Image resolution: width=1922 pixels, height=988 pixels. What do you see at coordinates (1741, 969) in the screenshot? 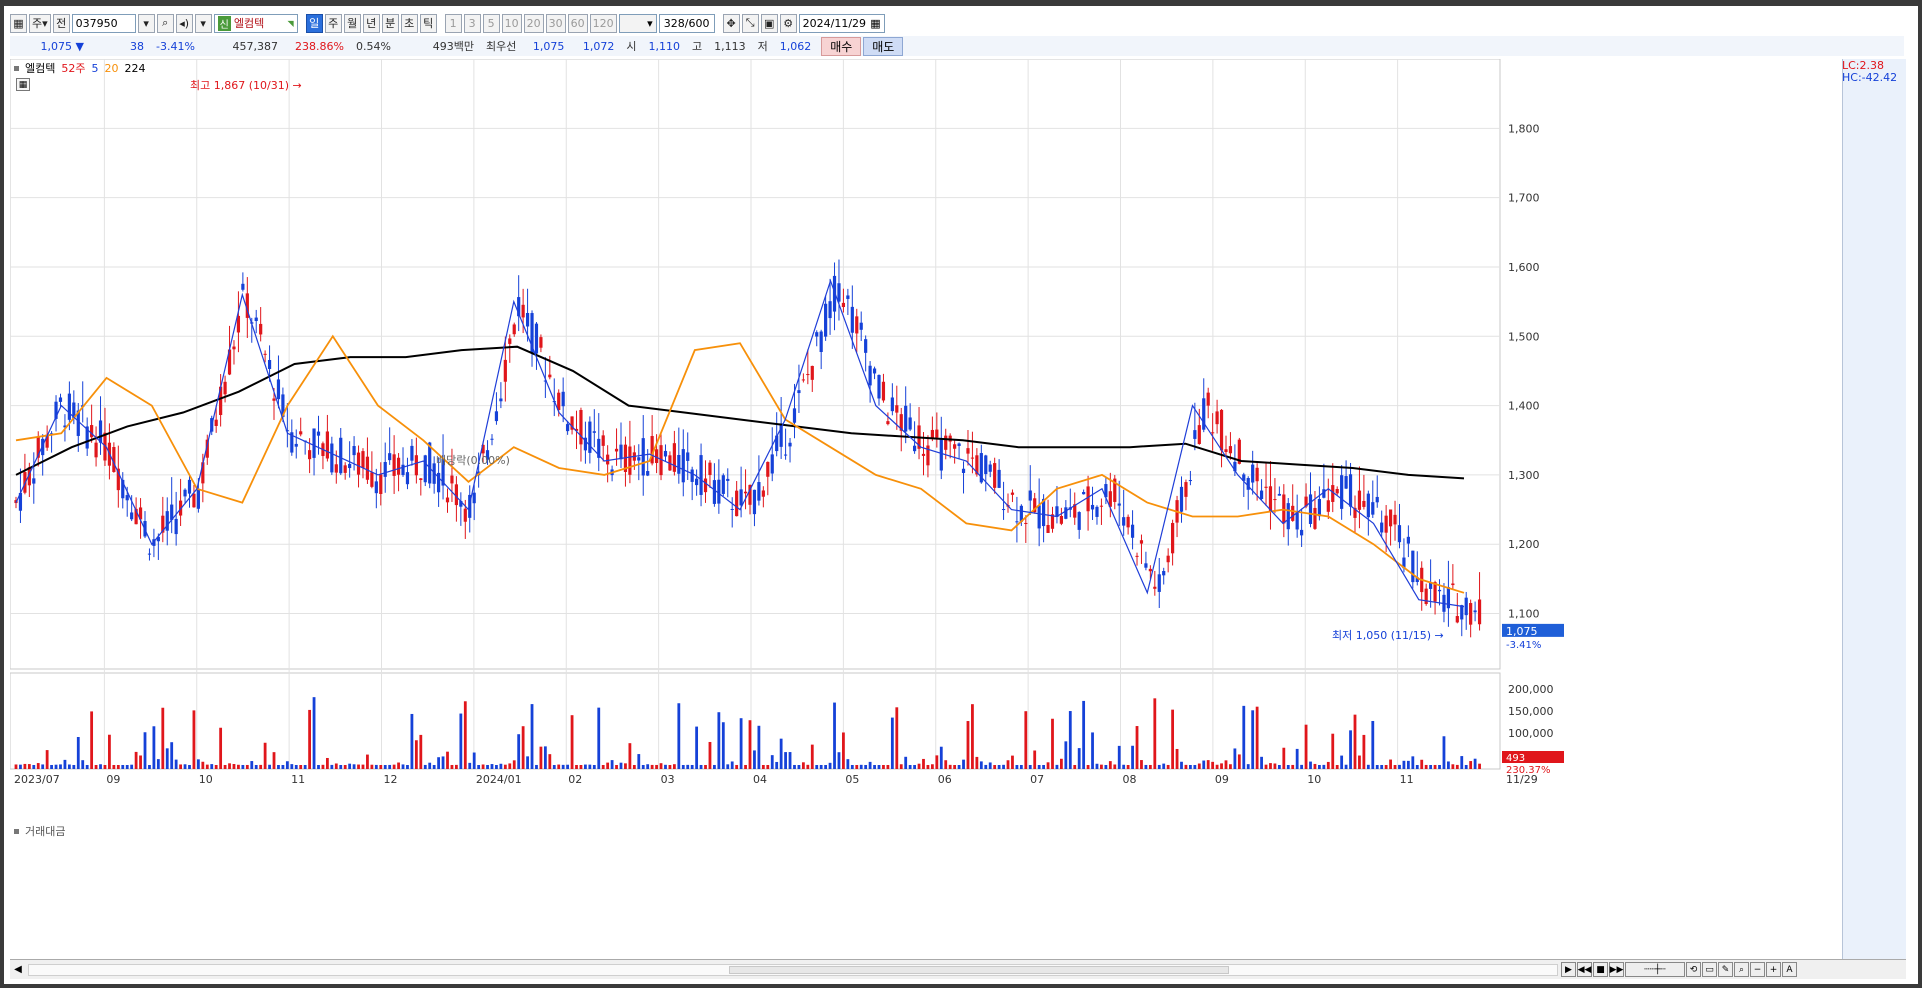
I see `zoom-tool-icon: ⌕` at bounding box center [1741, 969].